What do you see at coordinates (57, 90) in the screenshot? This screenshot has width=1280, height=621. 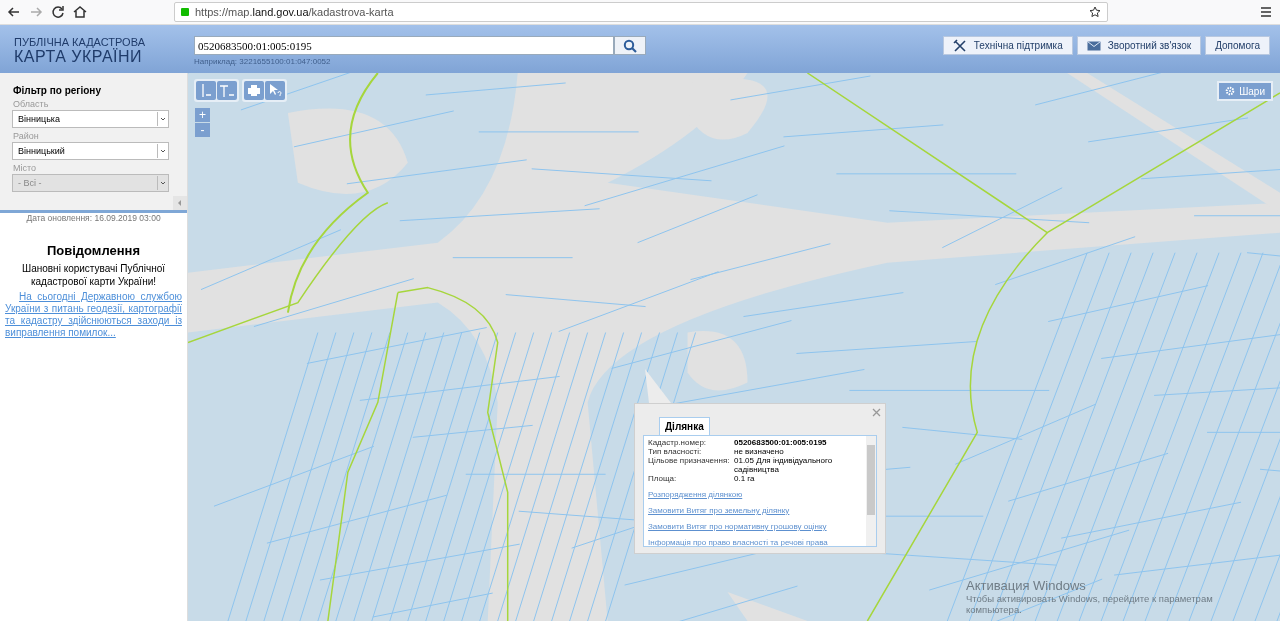 I see `filter-title: Фільтр по регіону` at bounding box center [57, 90].